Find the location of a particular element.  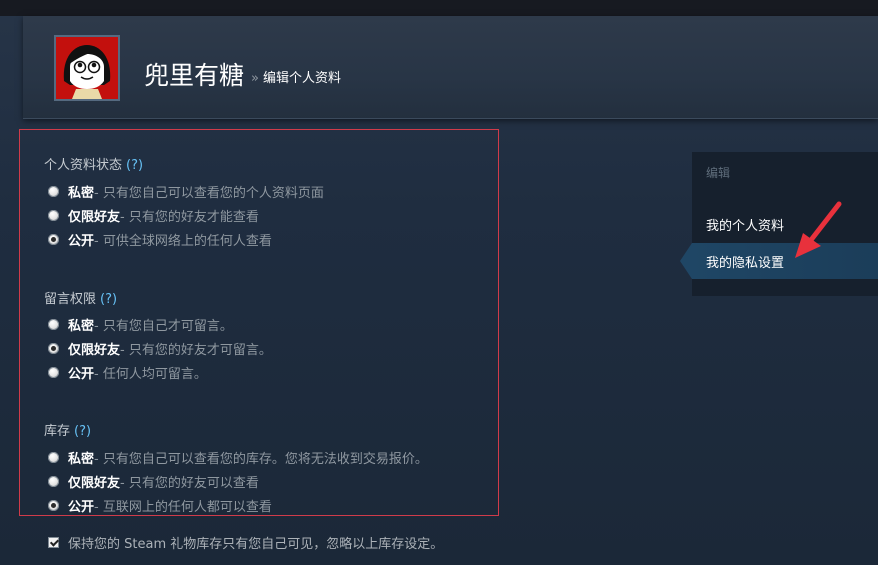

option-description: 只有您的好友可以查看 is located at coordinates (189, 481).